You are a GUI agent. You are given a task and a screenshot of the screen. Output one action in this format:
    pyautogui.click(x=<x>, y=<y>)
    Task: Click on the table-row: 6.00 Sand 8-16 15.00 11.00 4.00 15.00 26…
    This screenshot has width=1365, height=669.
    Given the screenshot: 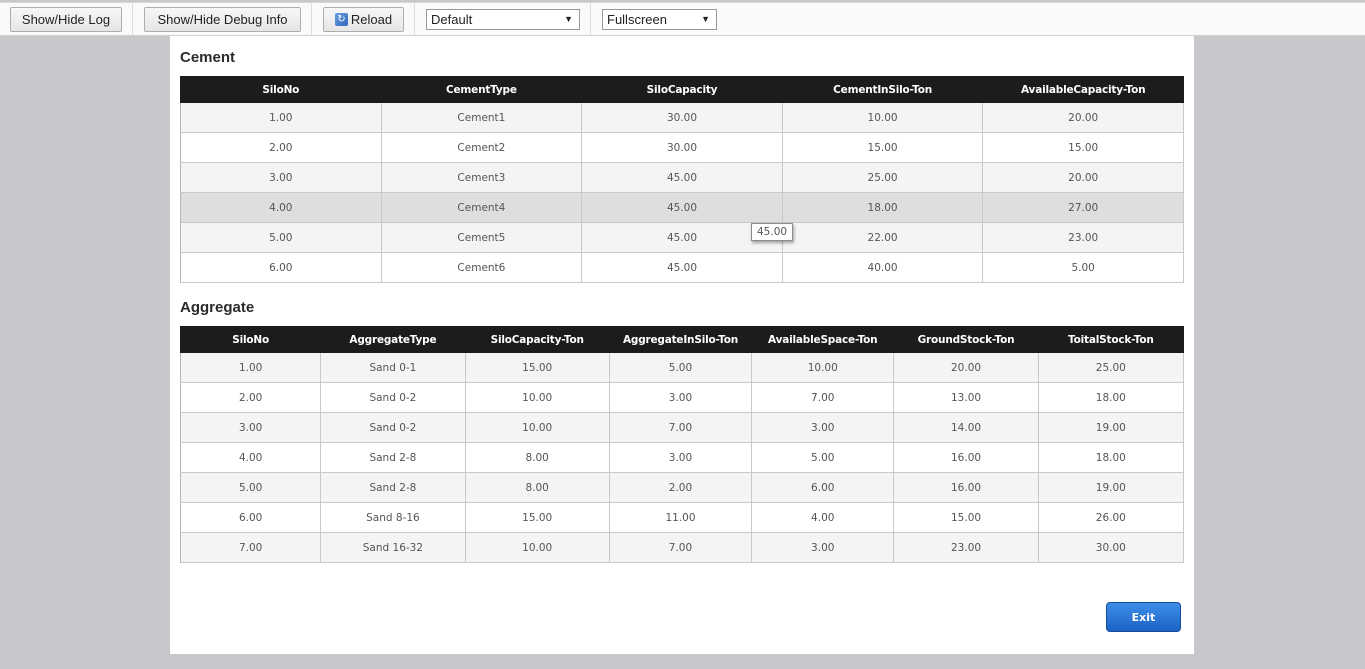 What is the action you would take?
    pyautogui.click(x=682, y=517)
    